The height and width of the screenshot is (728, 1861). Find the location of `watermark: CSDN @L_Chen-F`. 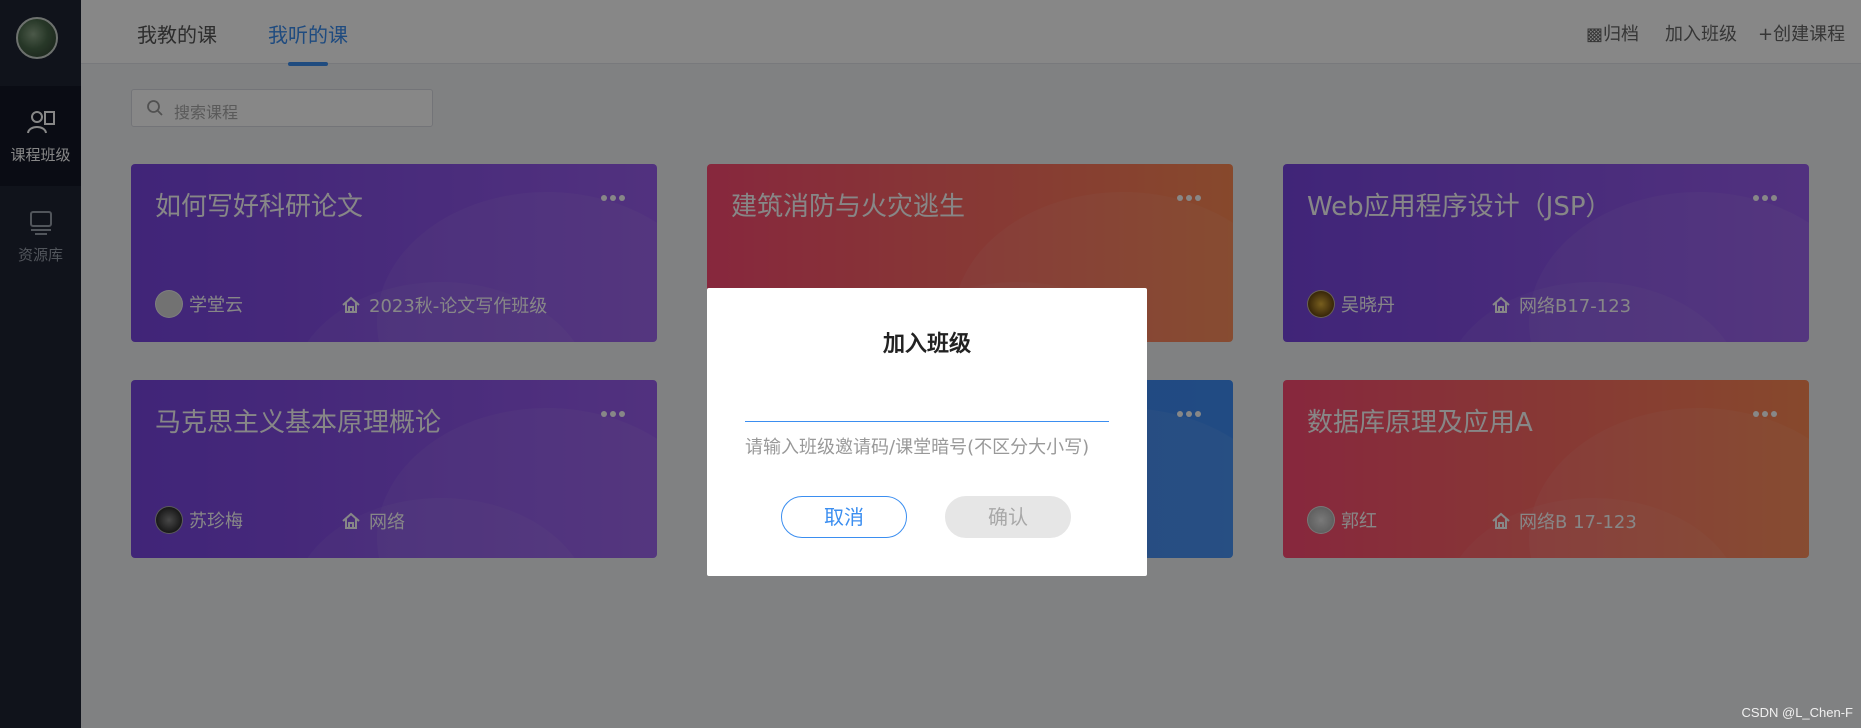

watermark: CSDN @L_Chen-F is located at coordinates (1797, 712).